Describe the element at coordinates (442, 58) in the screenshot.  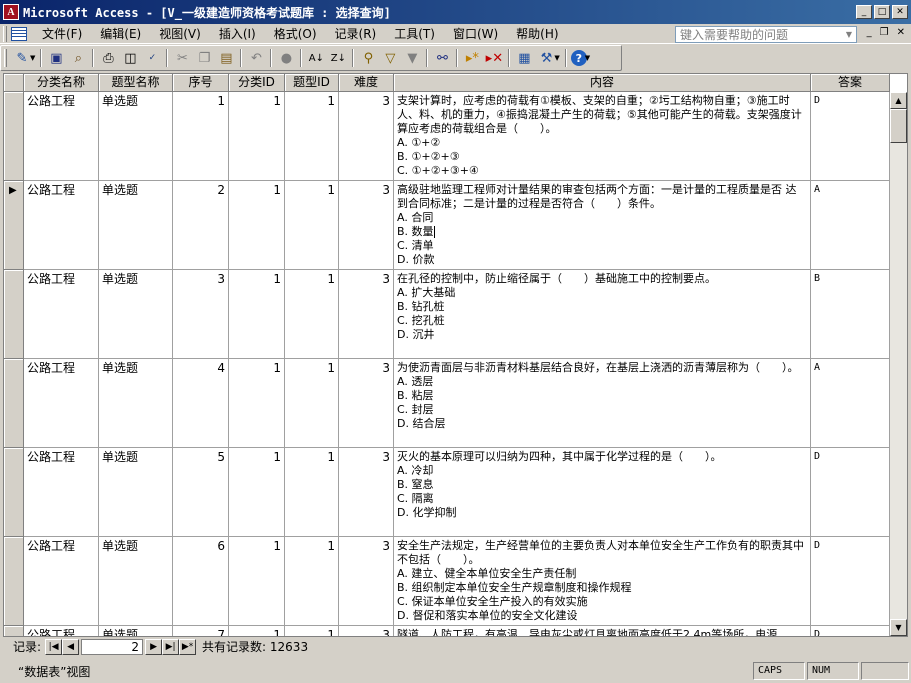
I see `find-icon: ⚯` at that location.